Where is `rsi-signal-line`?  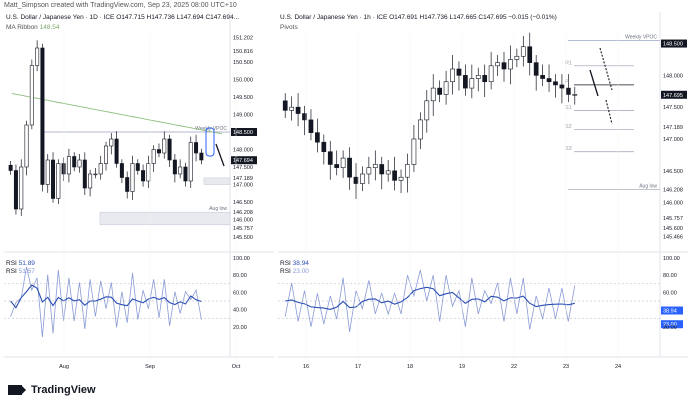 rsi-signal-line is located at coordinates (106, 302).